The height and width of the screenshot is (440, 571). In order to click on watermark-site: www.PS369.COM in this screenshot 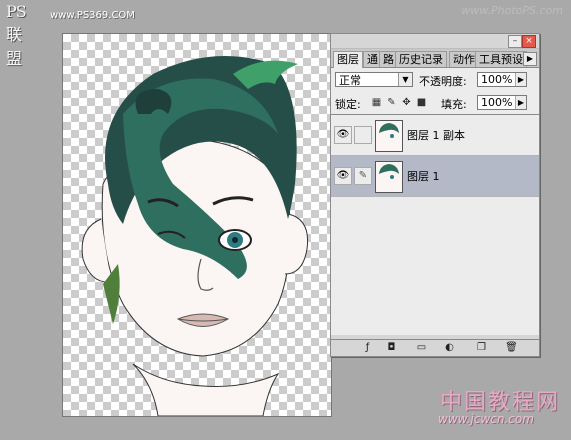, I will do `click(92, 15)`.